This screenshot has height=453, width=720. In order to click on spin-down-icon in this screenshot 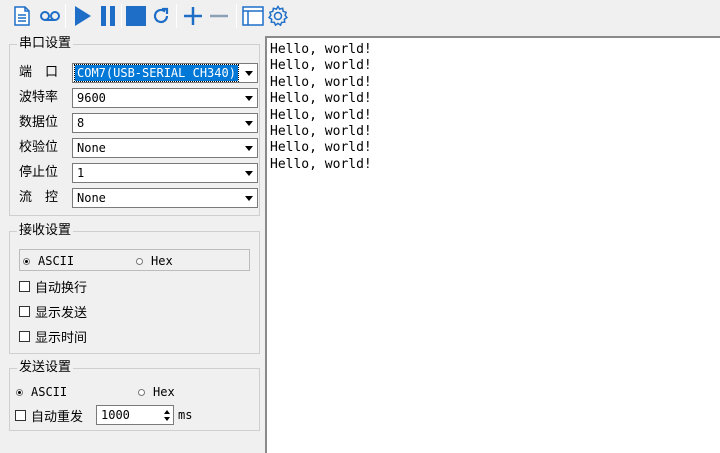, I will do `click(166, 418)`.